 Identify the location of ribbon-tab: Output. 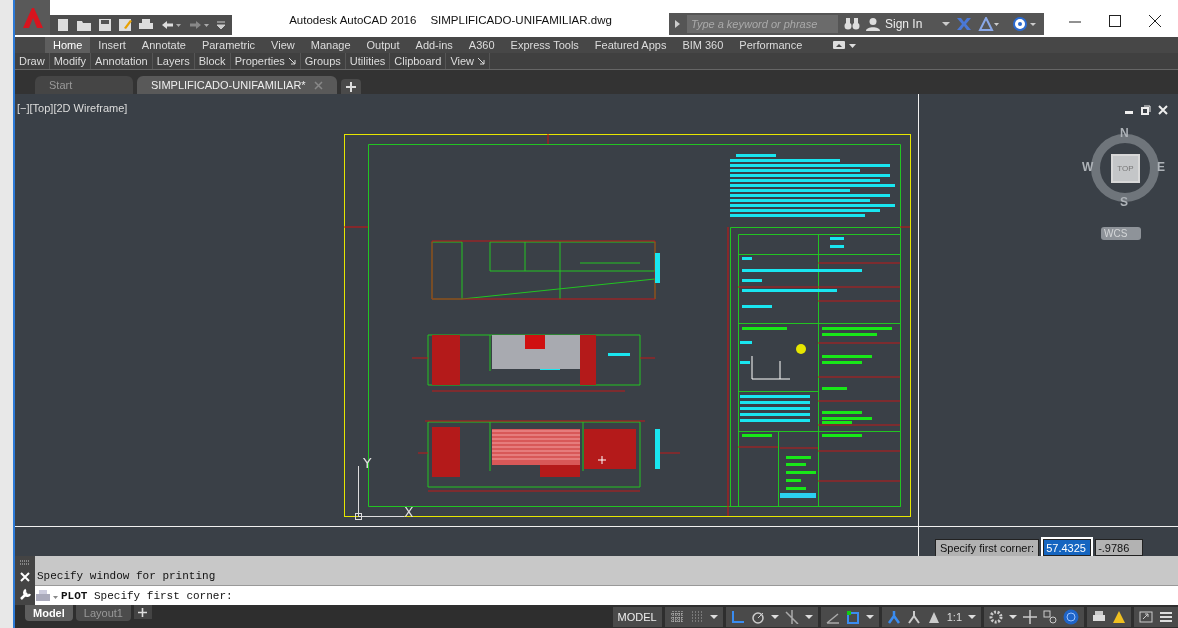
(383, 45).